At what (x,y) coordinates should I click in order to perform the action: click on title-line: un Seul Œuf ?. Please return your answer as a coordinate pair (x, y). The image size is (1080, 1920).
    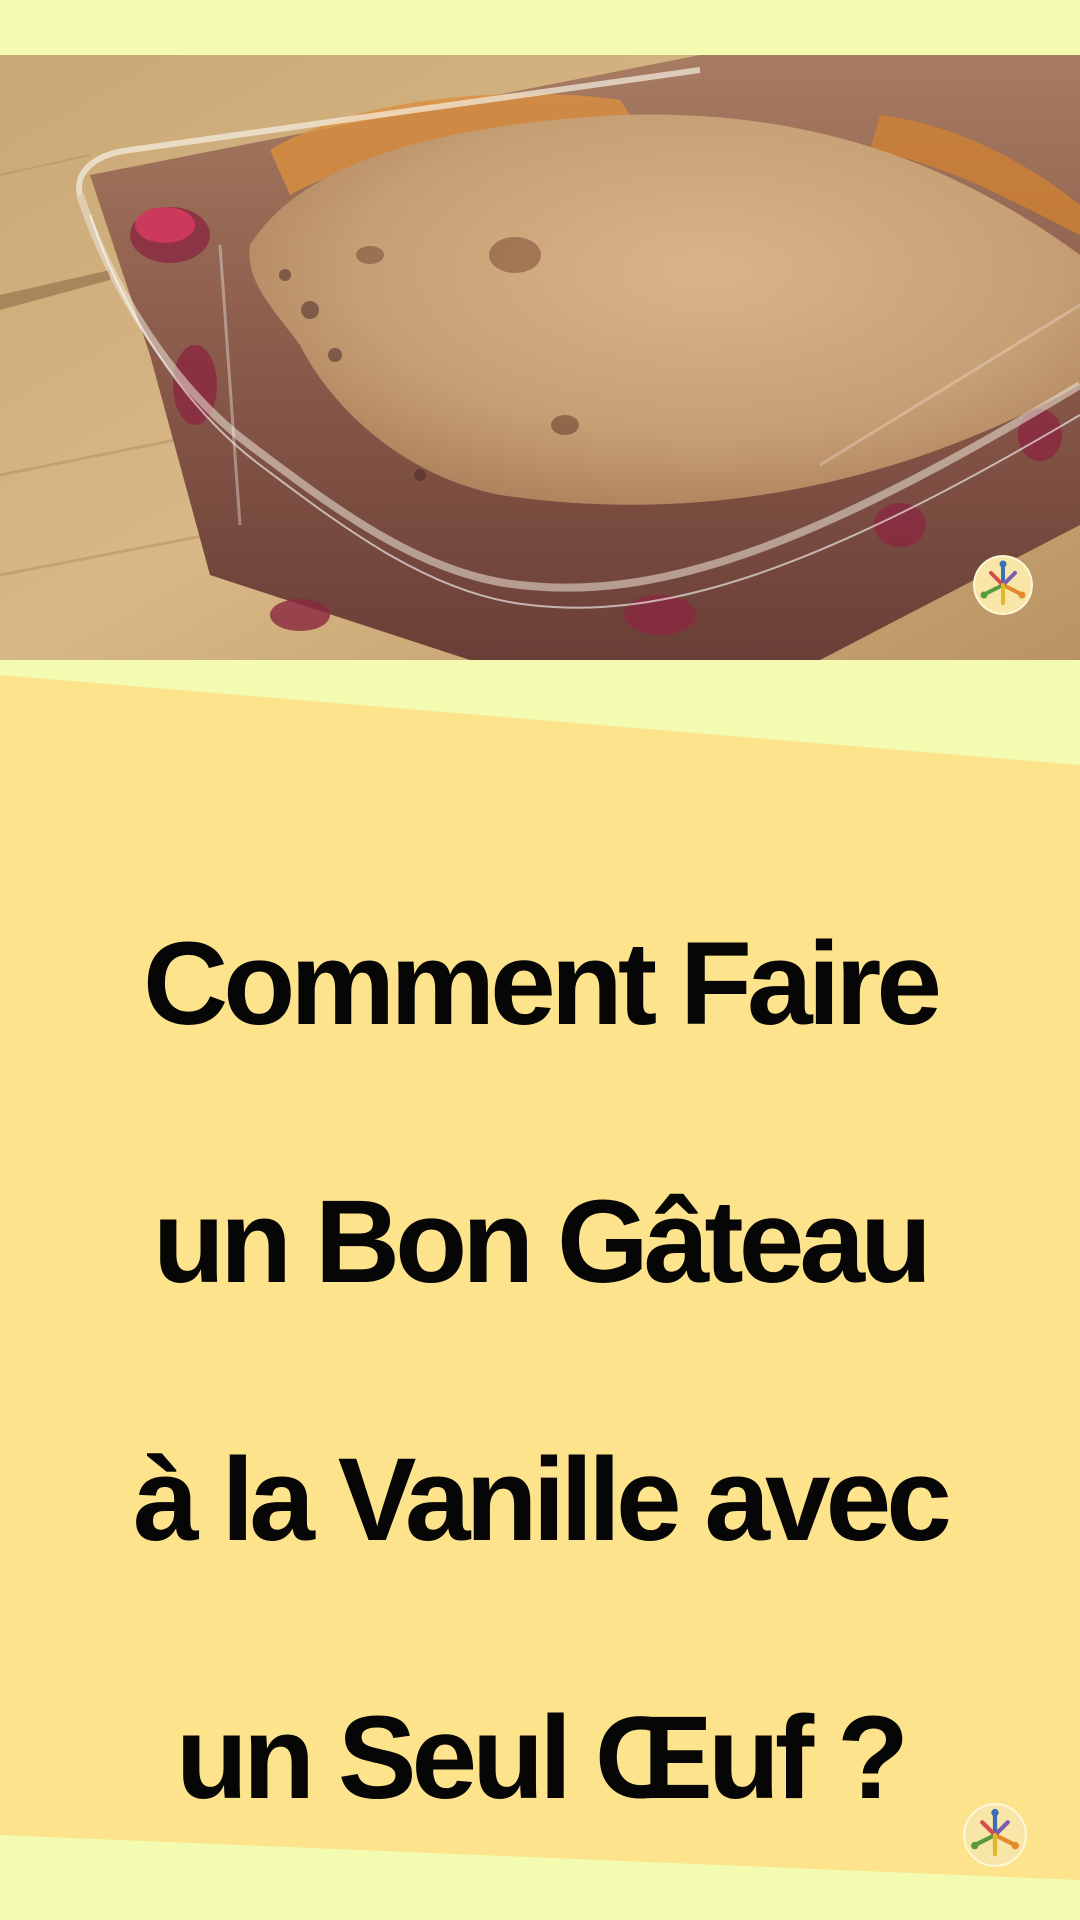
    Looking at the image, I should click on (542, 1758).